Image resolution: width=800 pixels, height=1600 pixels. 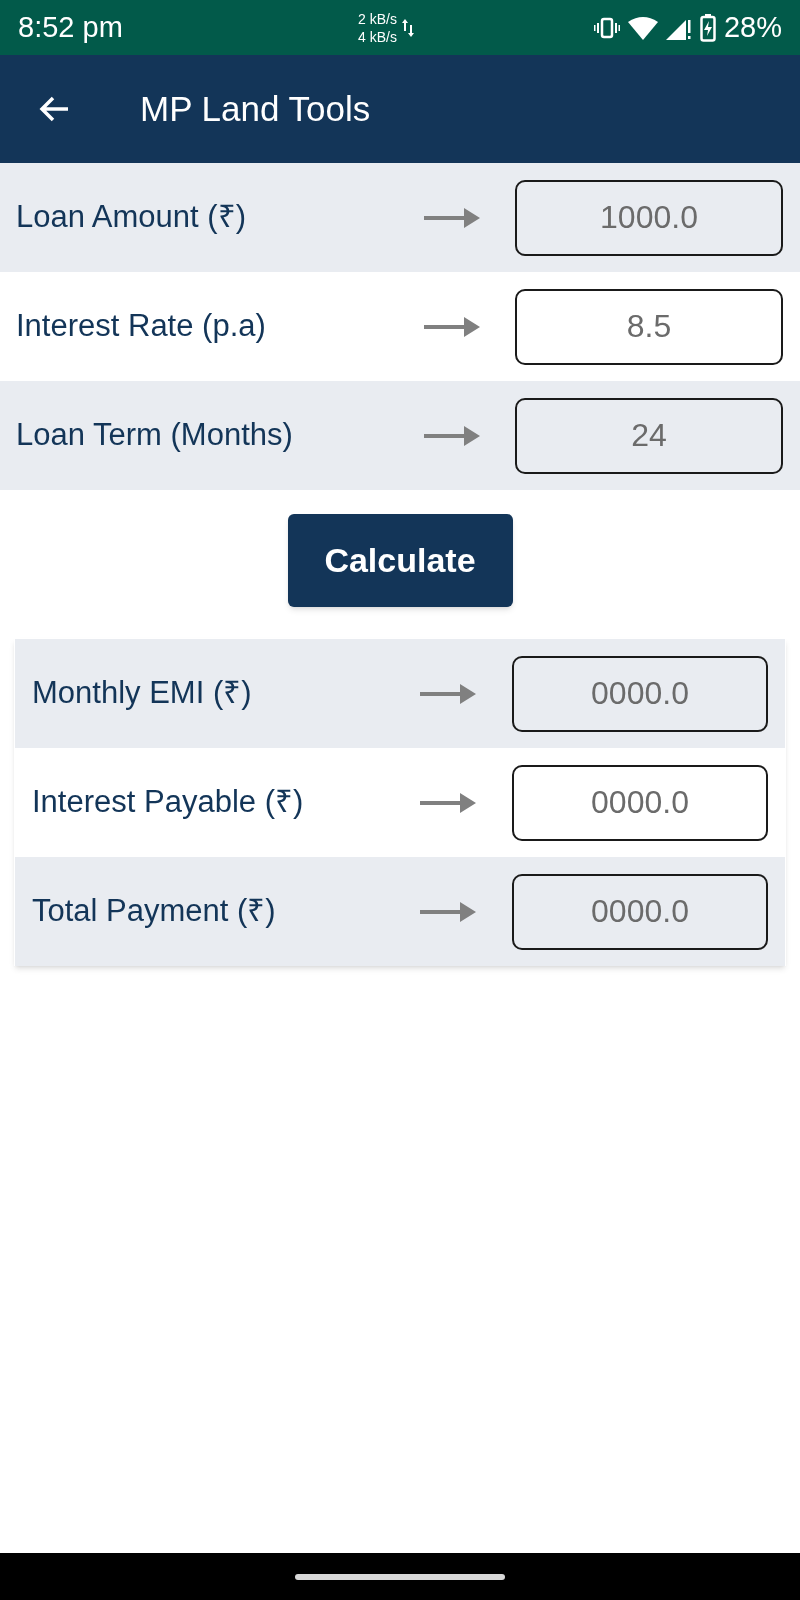 I want to click on upload-speed: 2 kB/s, so click(x=377, y=18).